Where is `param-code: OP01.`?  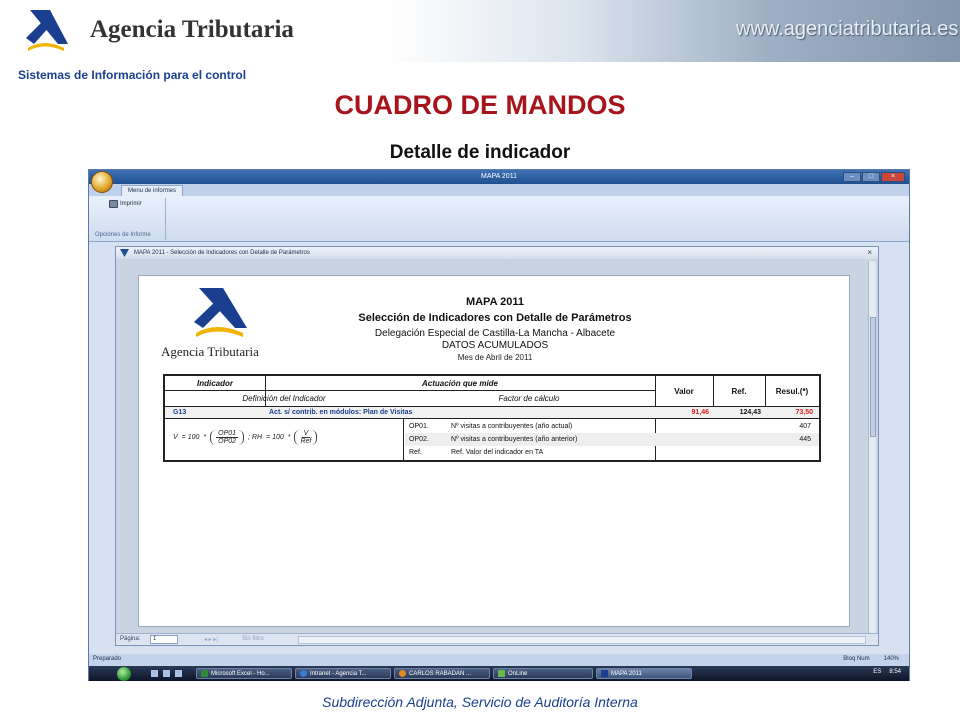 param-code: OP01. is located at coordinates (419, 426).